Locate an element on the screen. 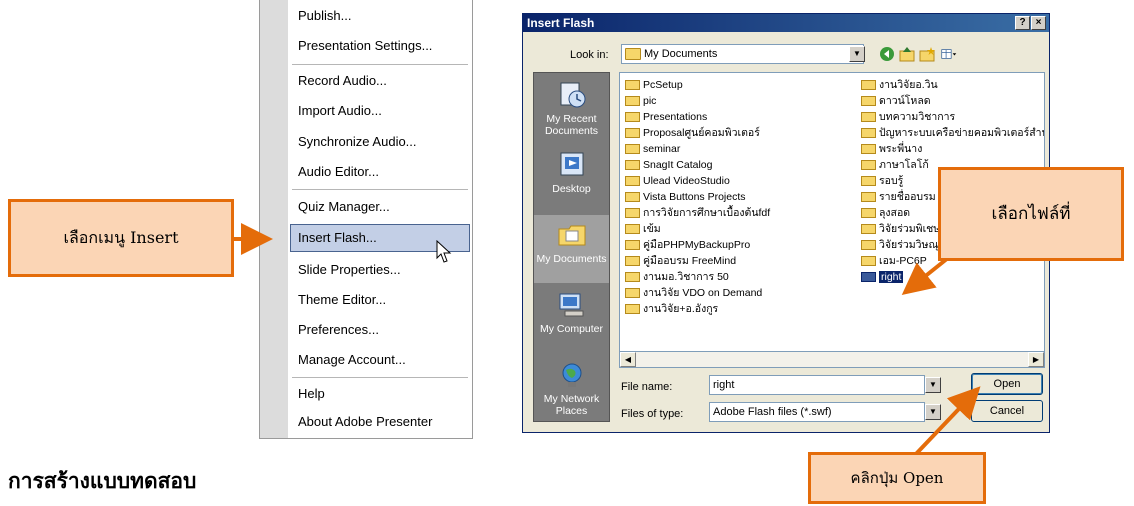 The width and height of the screenshot is (1134, 506). folder-item: งานวิจัยอ.วิน is located at coordinates (899, 85).